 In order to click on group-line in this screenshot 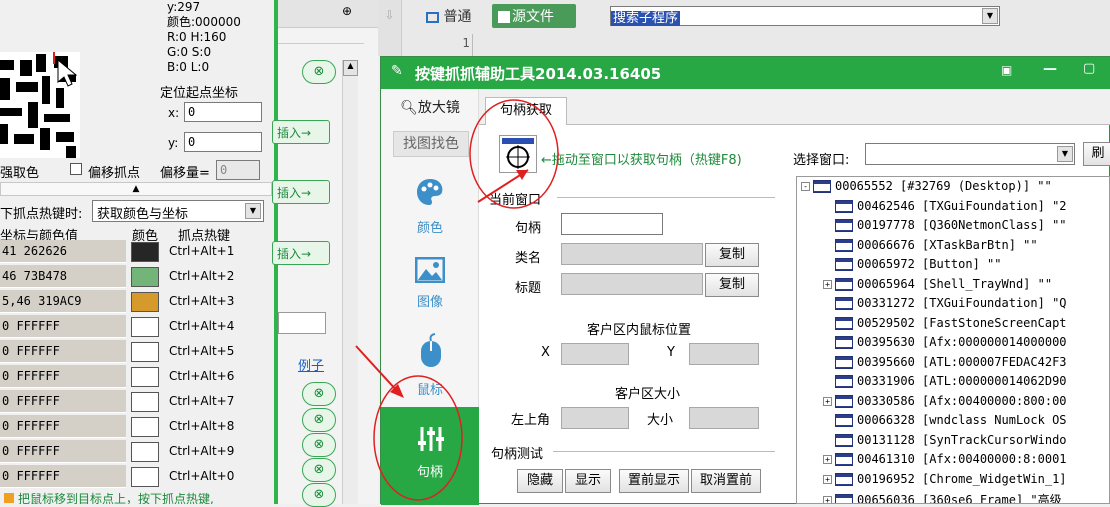, I will do `click(664, 451)`.